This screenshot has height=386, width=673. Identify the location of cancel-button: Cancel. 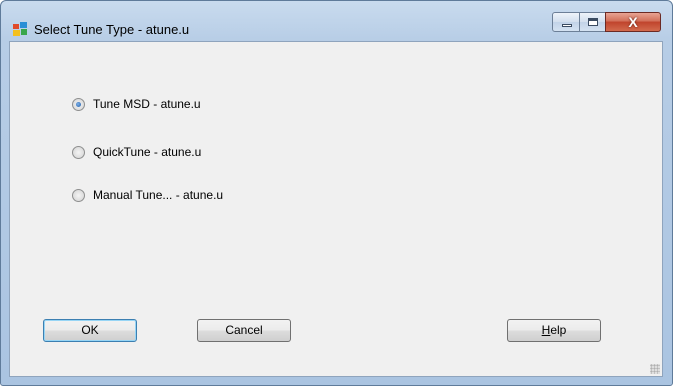
(244, 330).